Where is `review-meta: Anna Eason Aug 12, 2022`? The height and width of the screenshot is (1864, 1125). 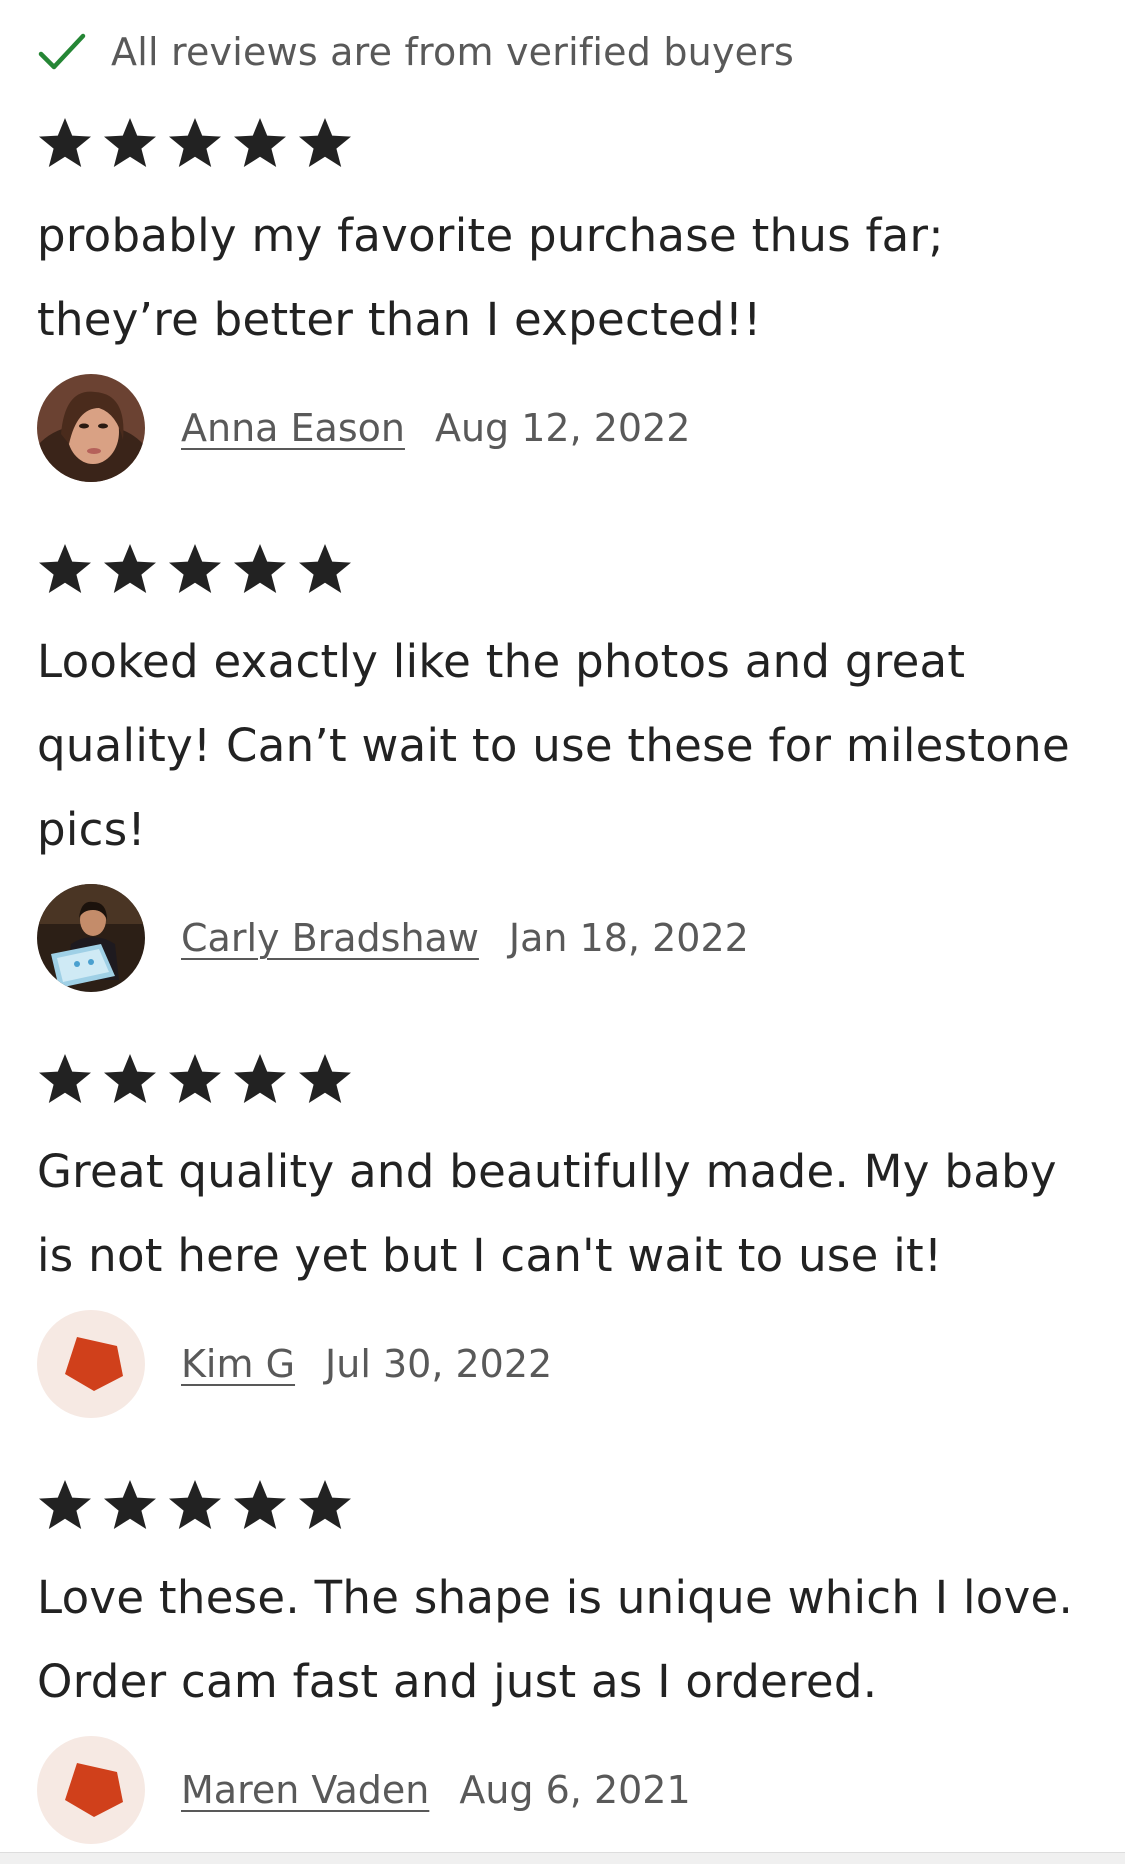 review-meta: Anna Eason Aug 12, 2022 is located at coordinates (567, 428).